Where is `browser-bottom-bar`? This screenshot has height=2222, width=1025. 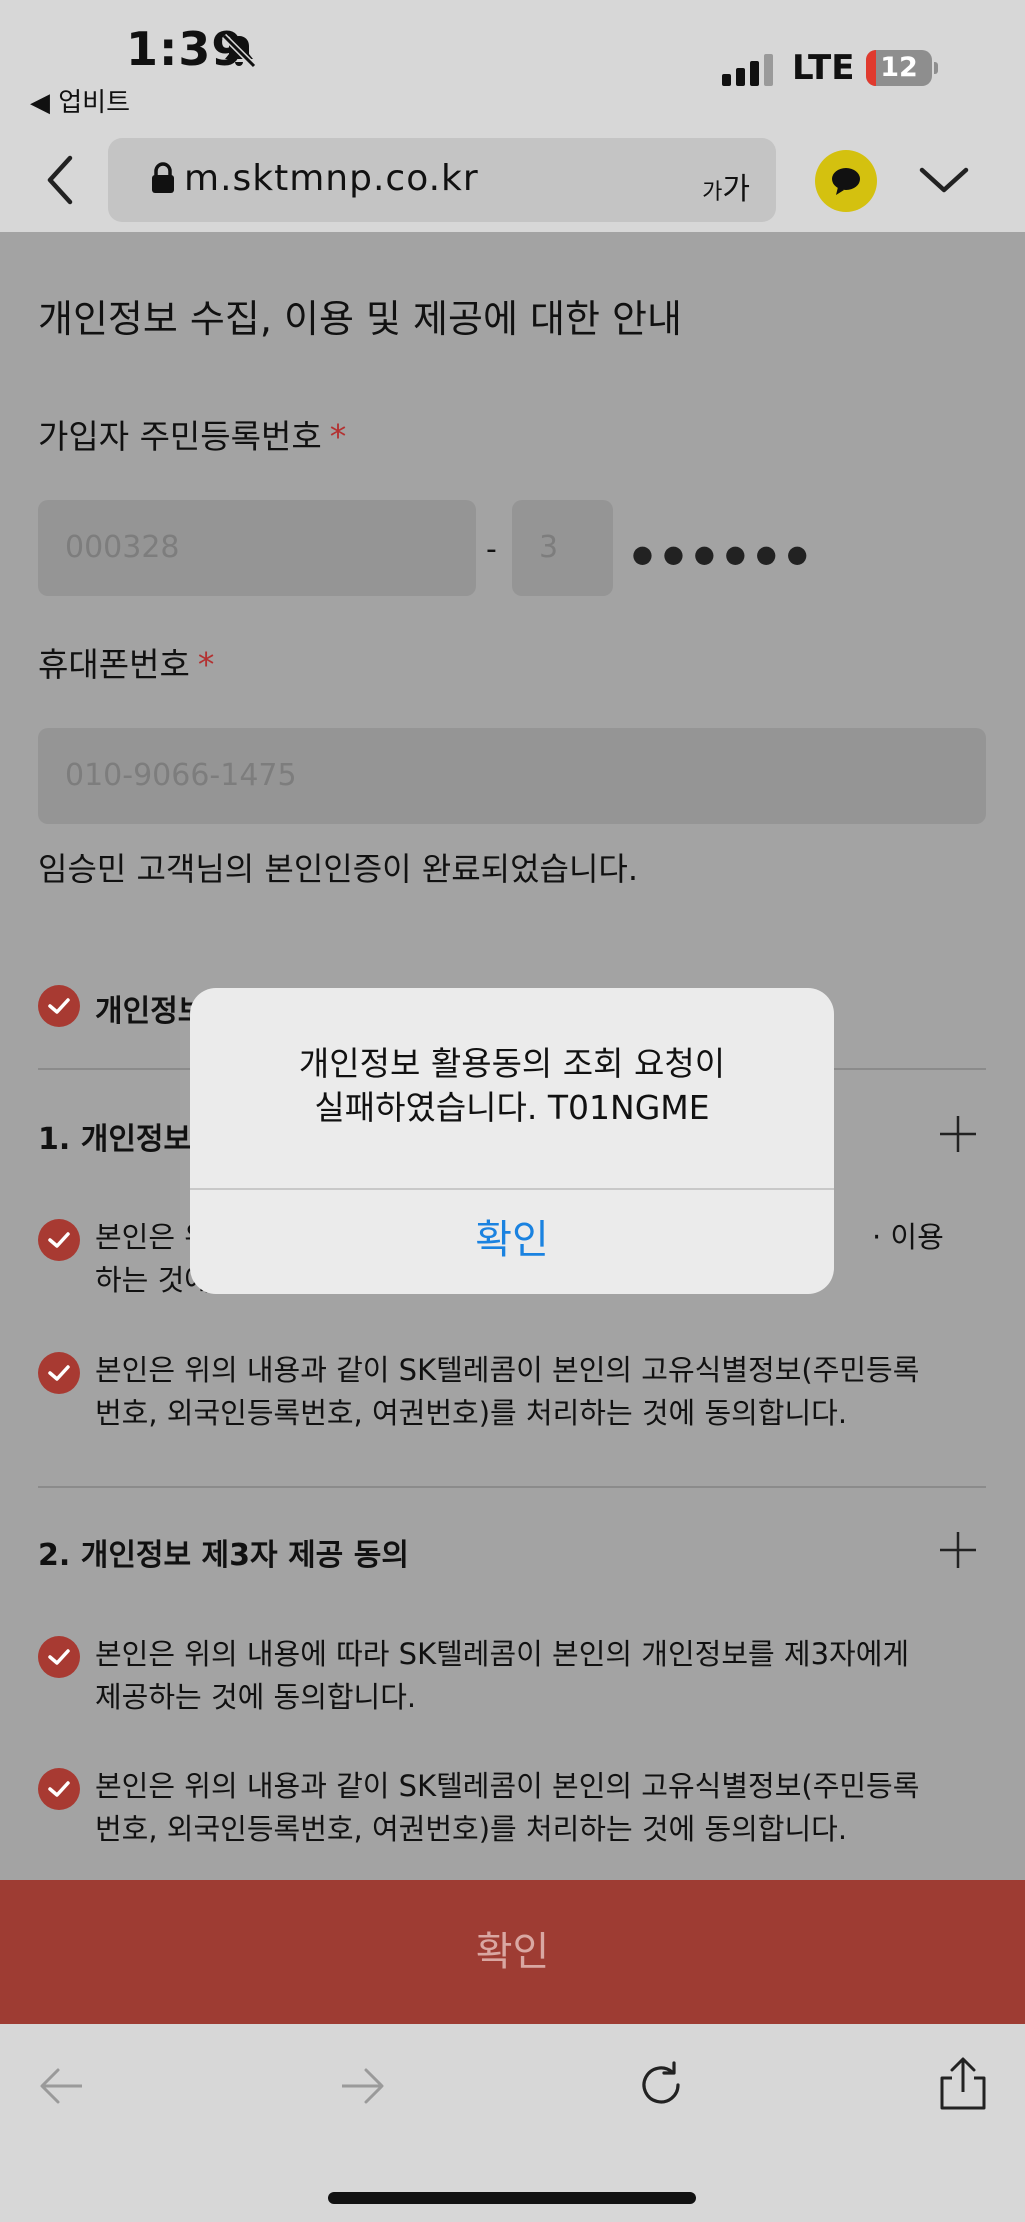
browser-bottom-bar is located at coordinates (512, 2123).